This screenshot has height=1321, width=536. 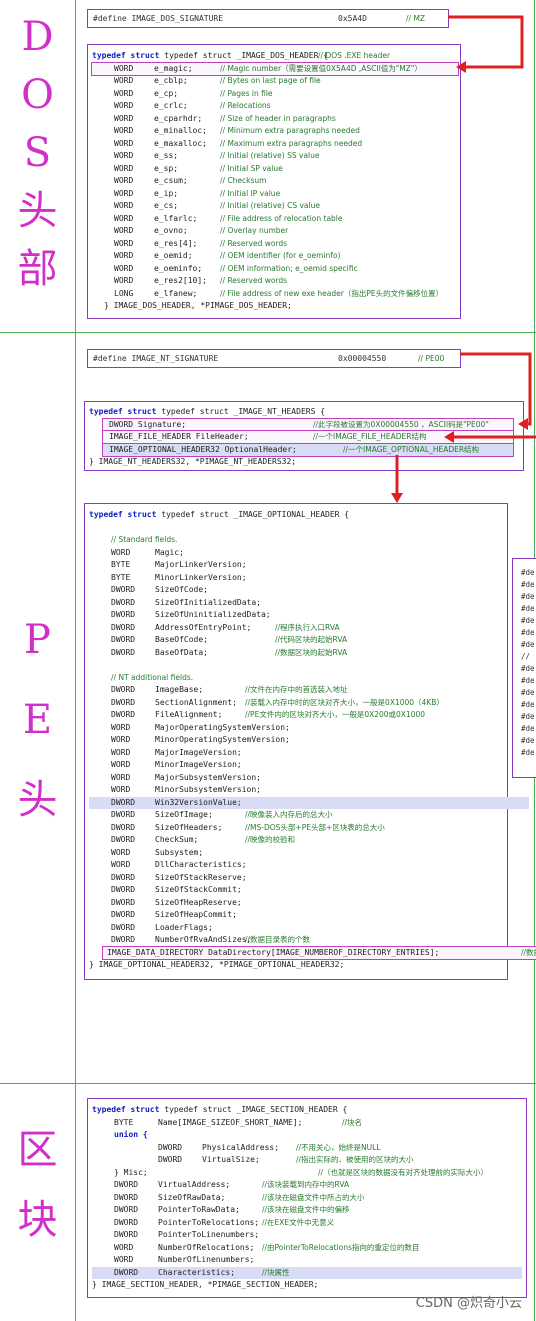 What do you see at coordinates (463, 259) in the screenshot?
I see `arrow-layer` at bounding box center [463, 259].